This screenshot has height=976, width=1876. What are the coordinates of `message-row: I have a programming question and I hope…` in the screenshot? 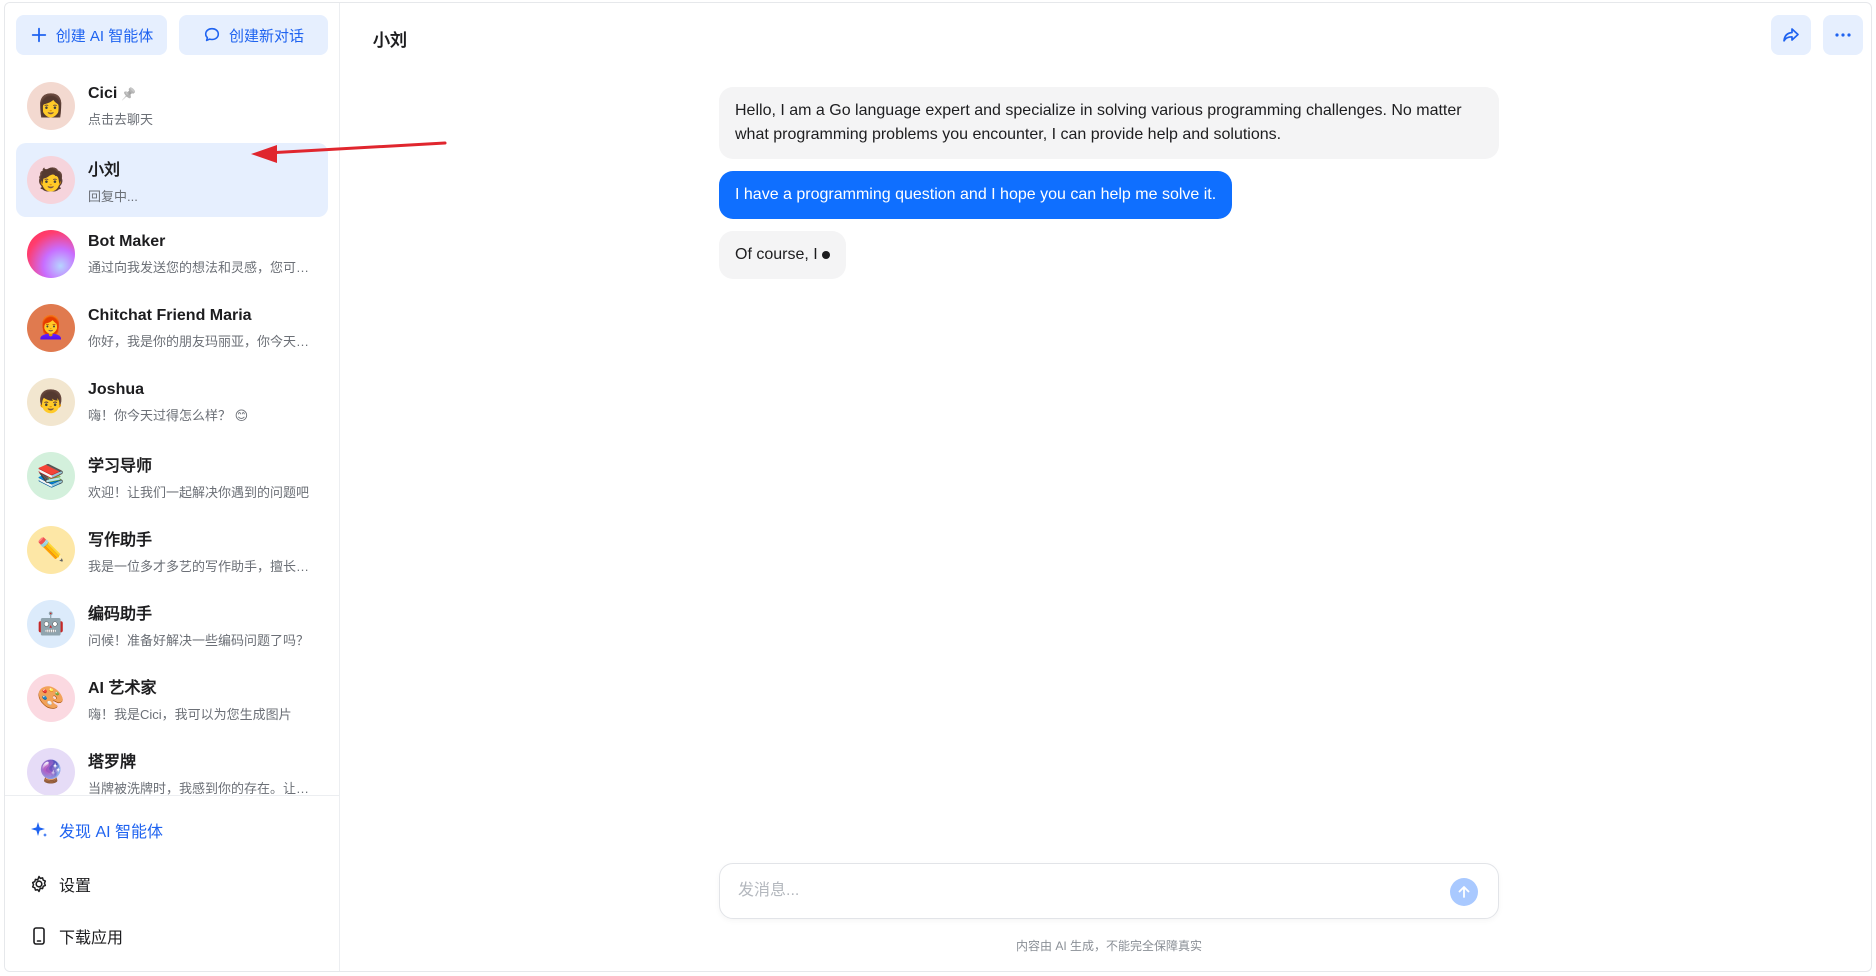 It's located at (1109, 195).